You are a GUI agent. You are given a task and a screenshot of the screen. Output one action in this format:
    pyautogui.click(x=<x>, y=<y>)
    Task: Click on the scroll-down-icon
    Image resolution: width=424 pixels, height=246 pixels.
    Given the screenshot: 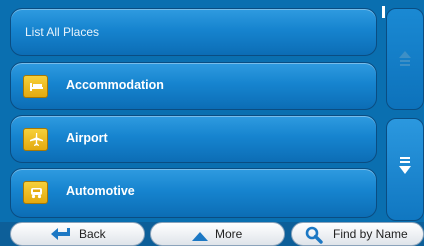 What is the action you would take?
    pyautogui.click(x=405, y=168)
    